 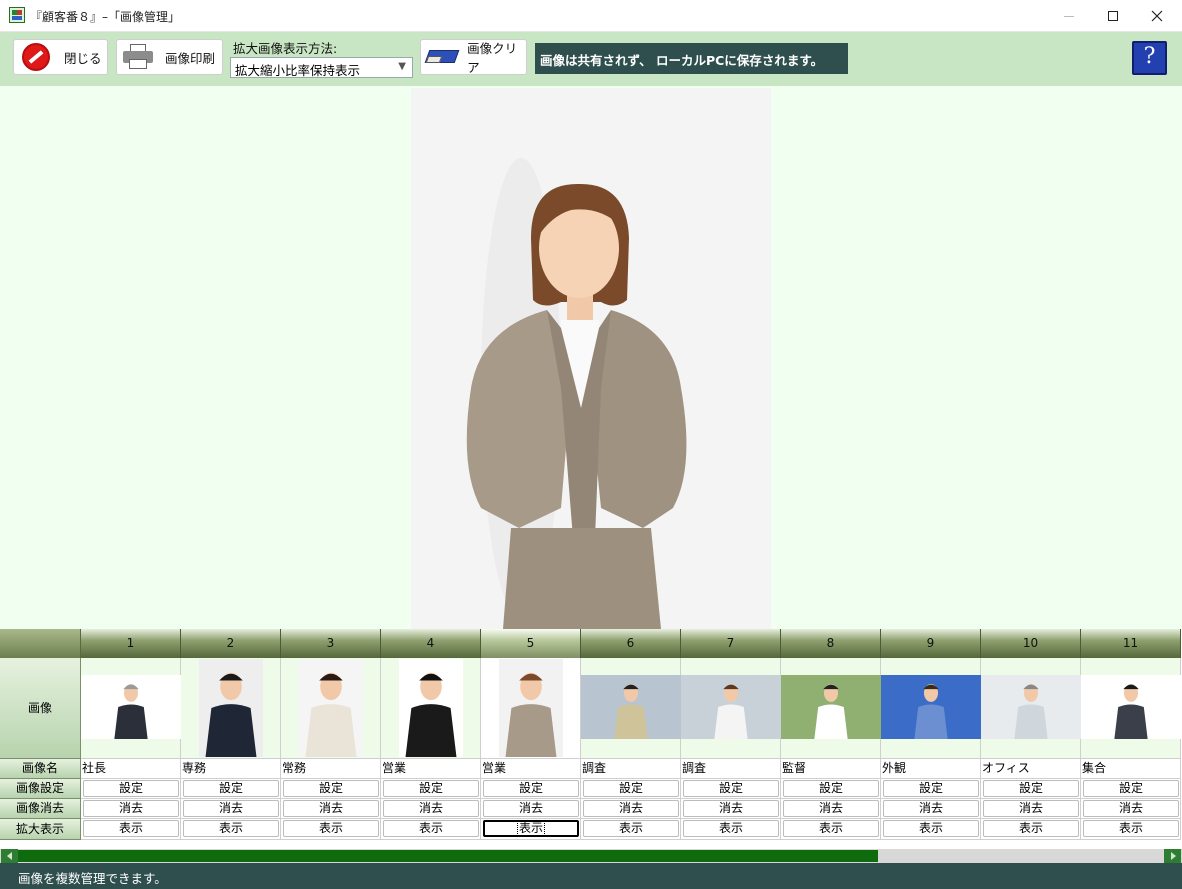 I want to click on image-name-cell: 集合, so click(x=1131, y=769).